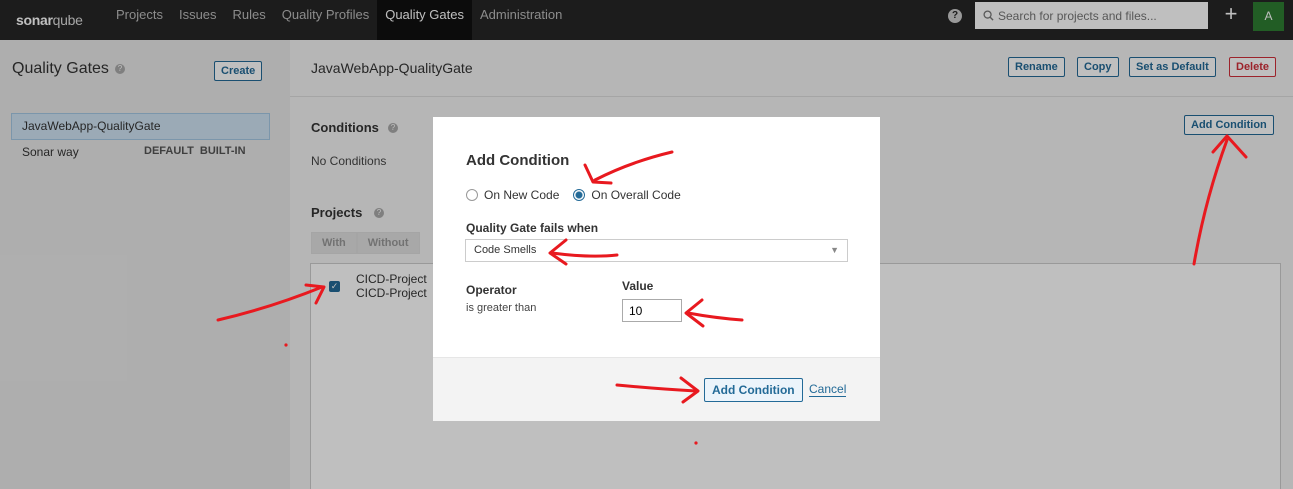  I want to click on radio-overall-code, so click(579, 195).